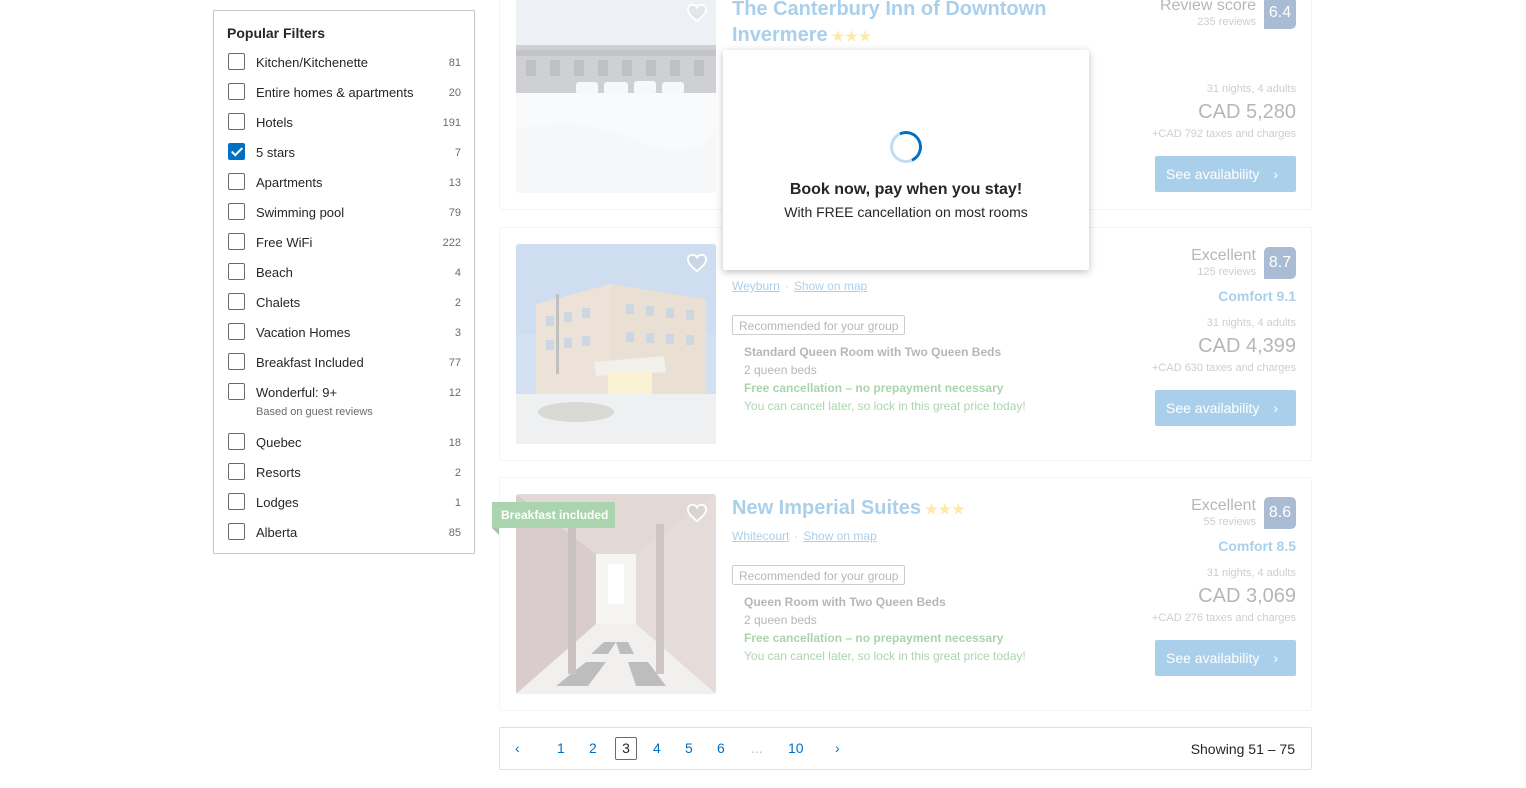  I want to click on dialog-subtitle: With FREE cancellation on most rooms, so click(906, 212).